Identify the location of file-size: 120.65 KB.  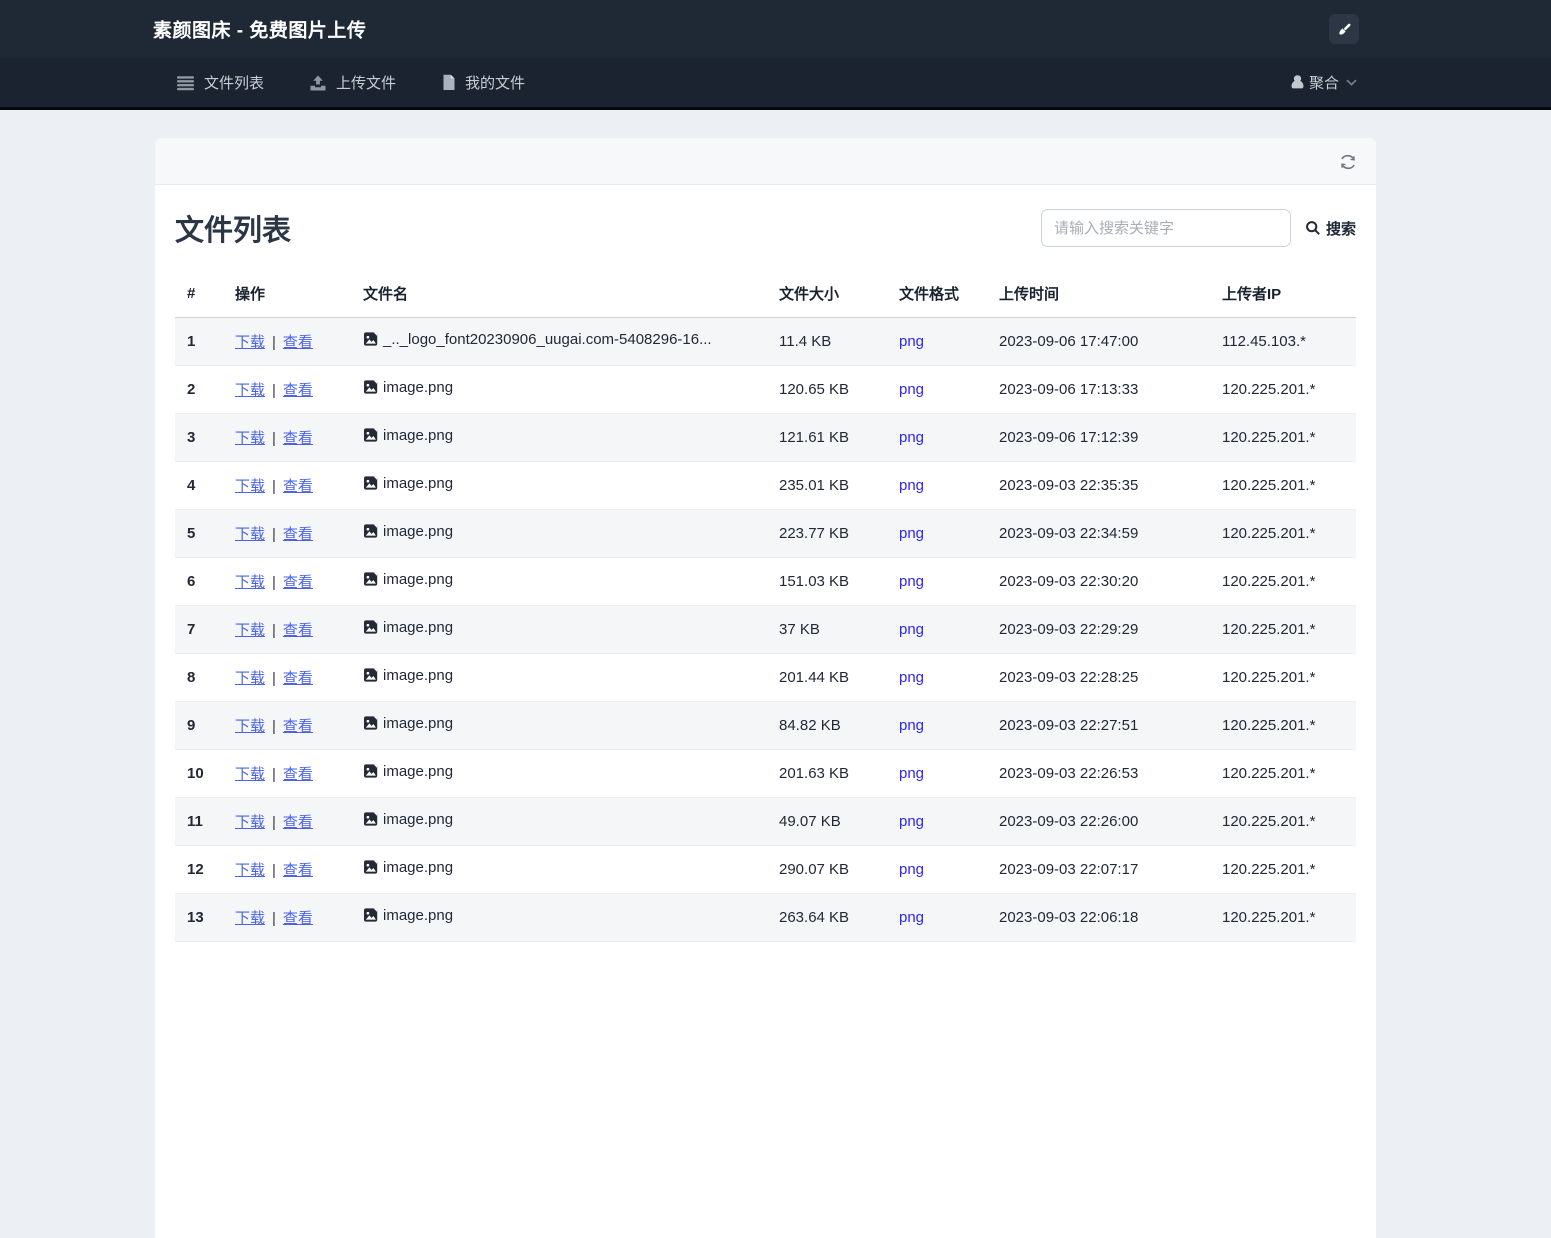
(827, 389).